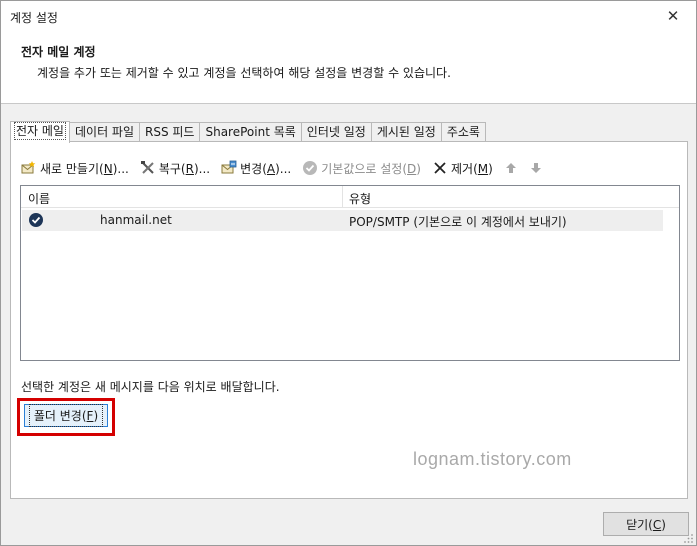  What do you see at coordinates (342, 220) in the screenshot?
I see `account-row: hanmail.net POP/SMTP (기본으로 이 계정에서 보내기)` at bounding box center [342, 220].